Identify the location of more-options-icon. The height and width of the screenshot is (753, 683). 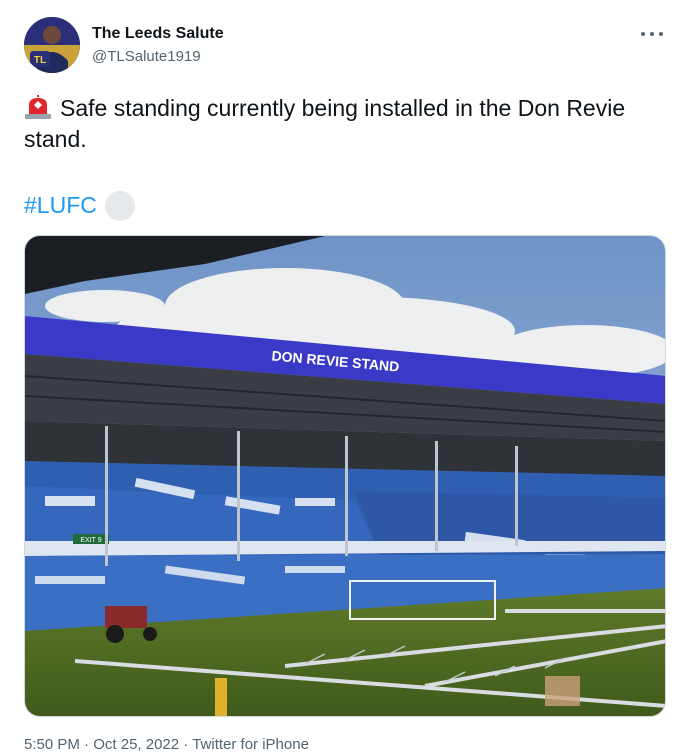
(652, 34).